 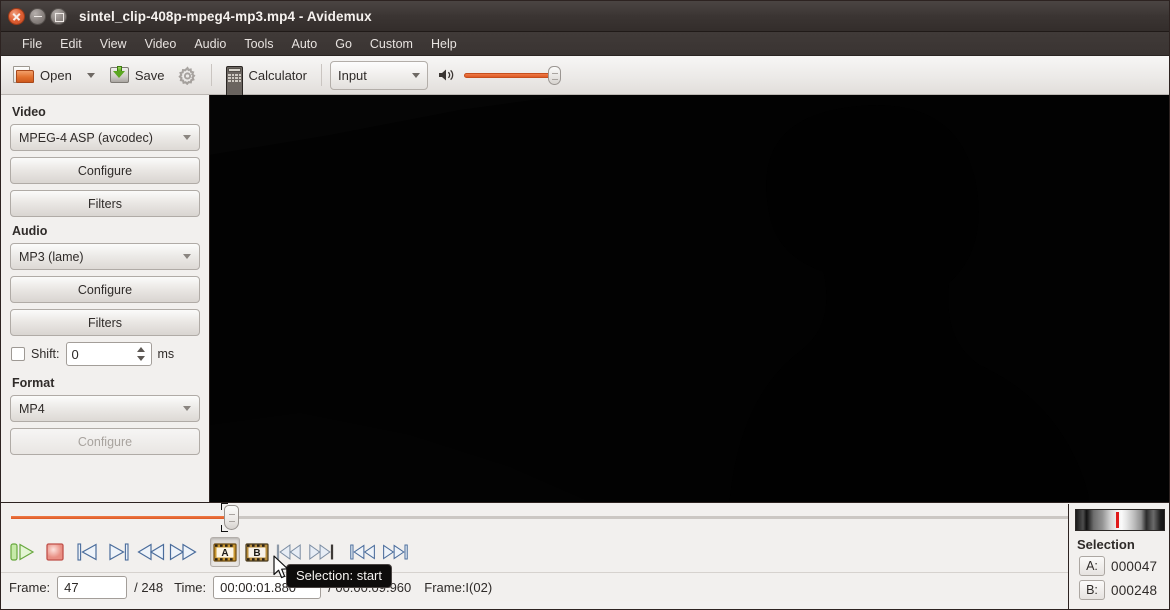 What do you see at coordinates (24, 75) in the screenshot?
I see `open-folder-icon` at bounding box center [24, 75].